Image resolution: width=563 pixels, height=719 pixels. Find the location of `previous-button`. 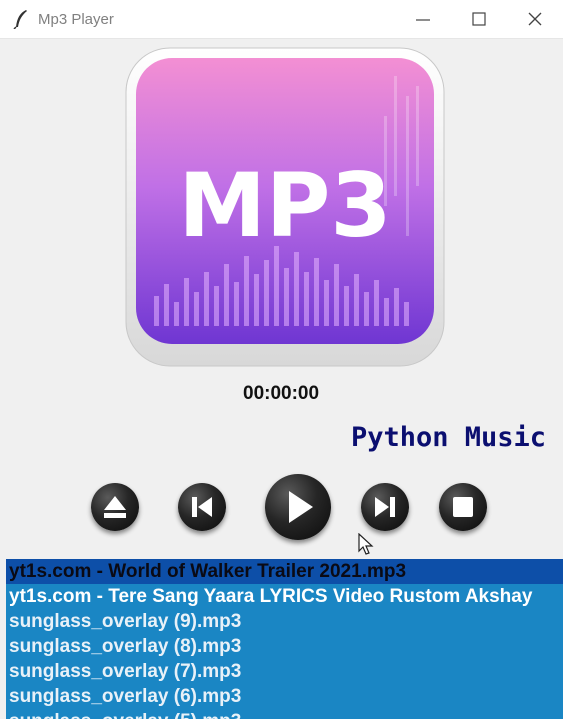

previous-button is located at coordinates (202, 507).